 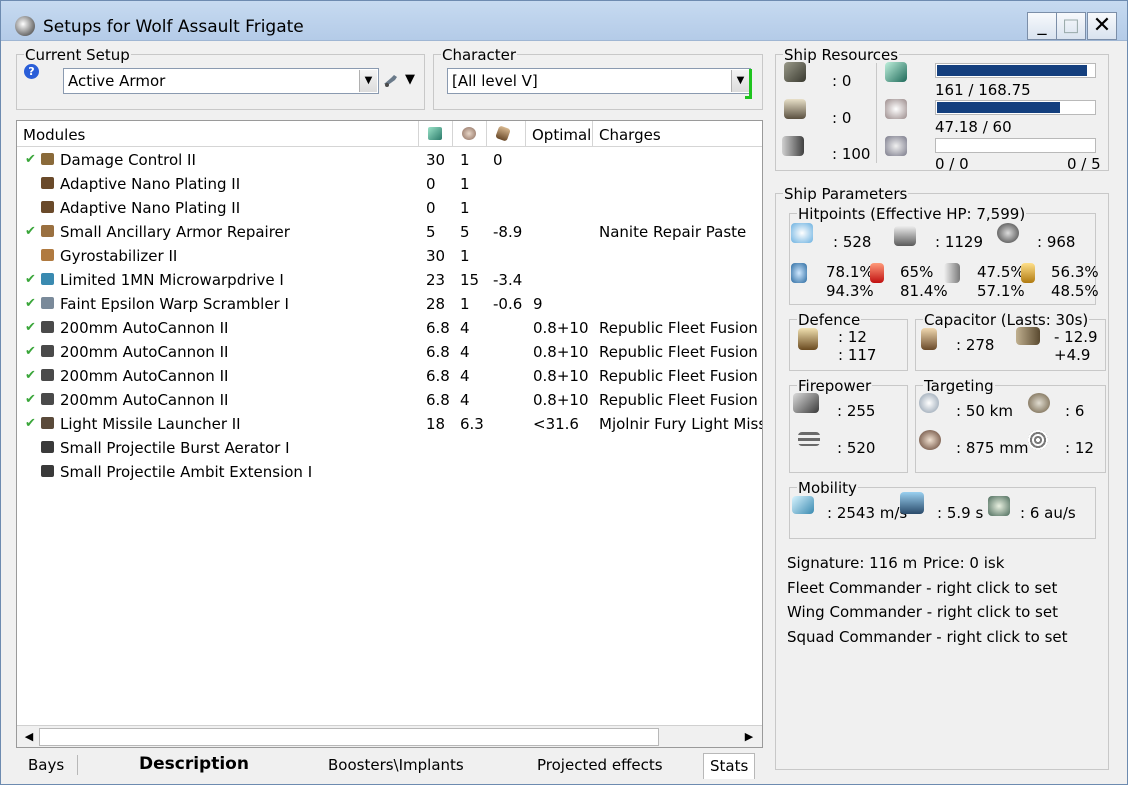 I want to click on column-header-cpu, so click(x=436, y=134).